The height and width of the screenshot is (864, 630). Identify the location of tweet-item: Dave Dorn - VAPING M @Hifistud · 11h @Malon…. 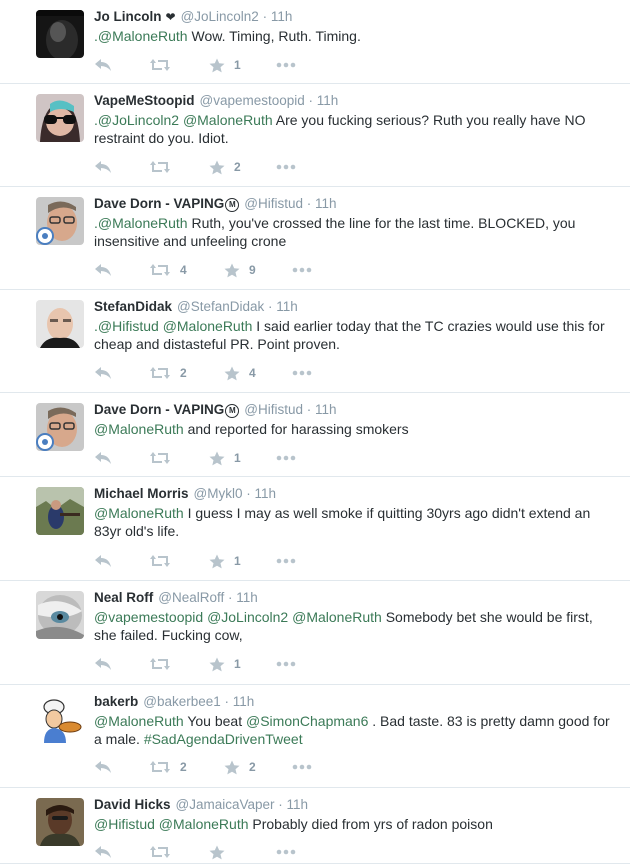
(315, 435).